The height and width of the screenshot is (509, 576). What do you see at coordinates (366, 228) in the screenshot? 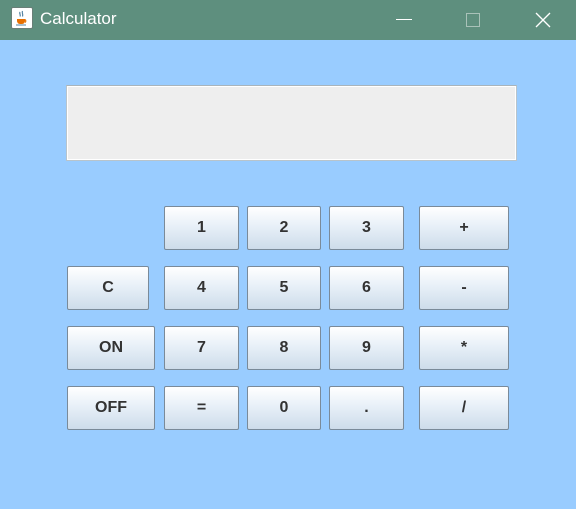
I see `key-3-button: 3` at bounding box center [366, 228].